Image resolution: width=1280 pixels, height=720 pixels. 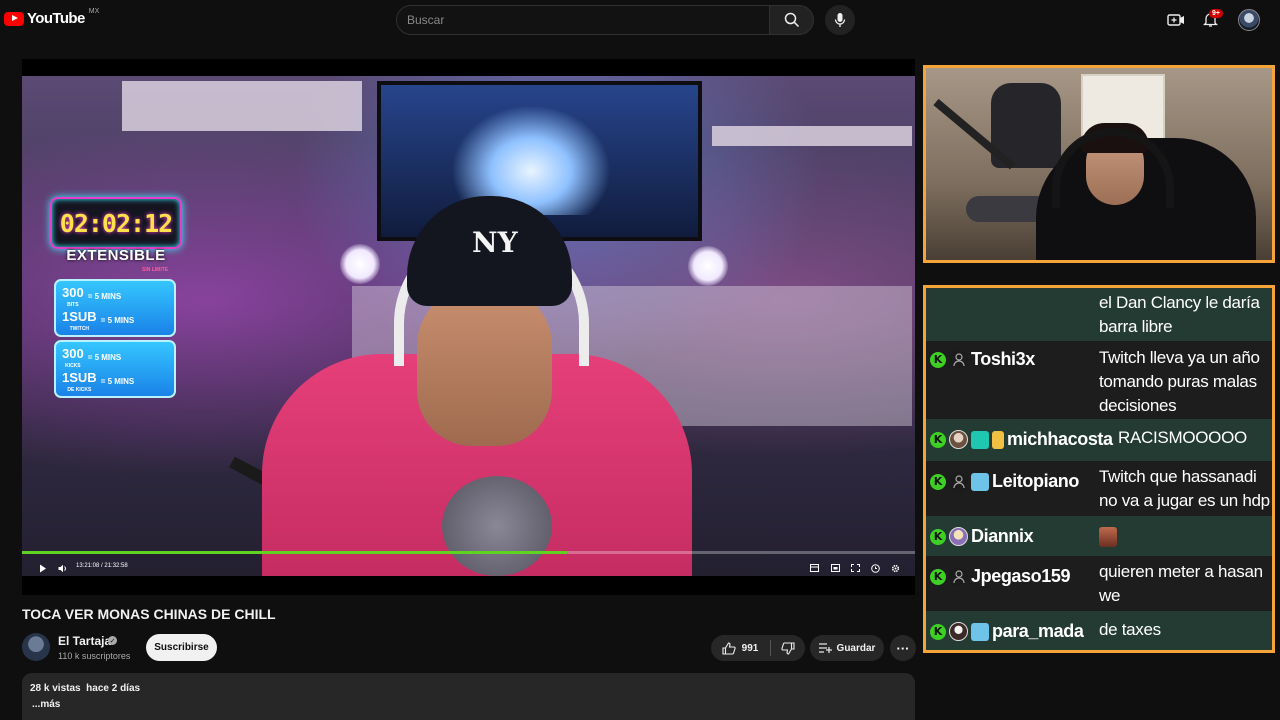 I want to click on dislike-button, so click(x=788, y=648).